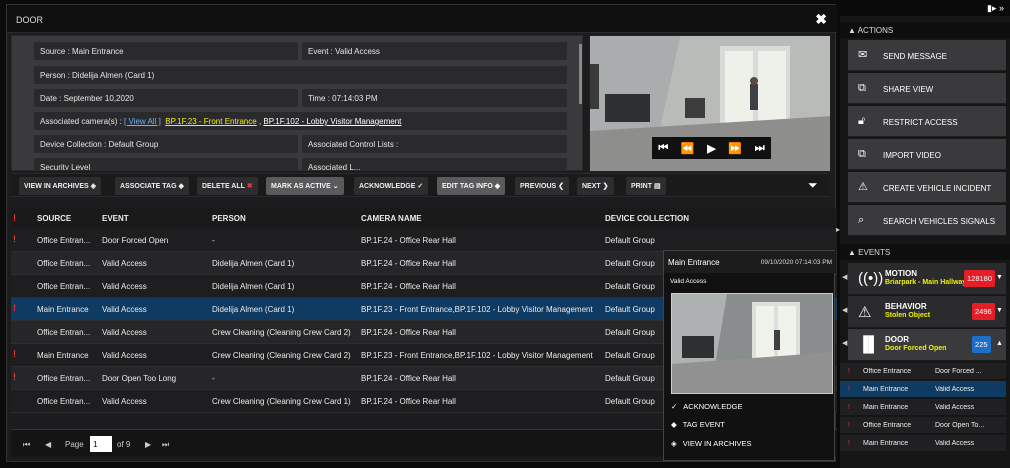 The image size is (1010, 468). I want to click on previous-label: PREVIOUS, so click(538, 186).